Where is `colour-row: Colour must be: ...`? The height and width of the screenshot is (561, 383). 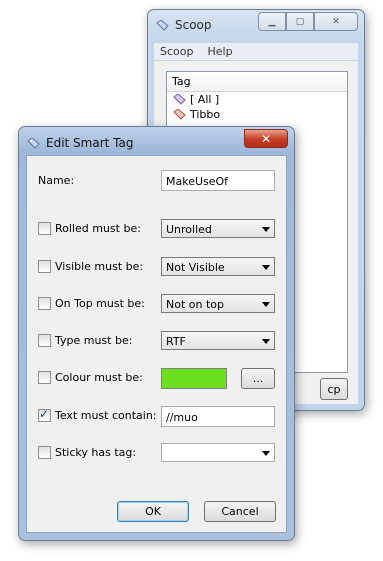
colour-row: Colour must be: ... is located at coordinates (156, 379).